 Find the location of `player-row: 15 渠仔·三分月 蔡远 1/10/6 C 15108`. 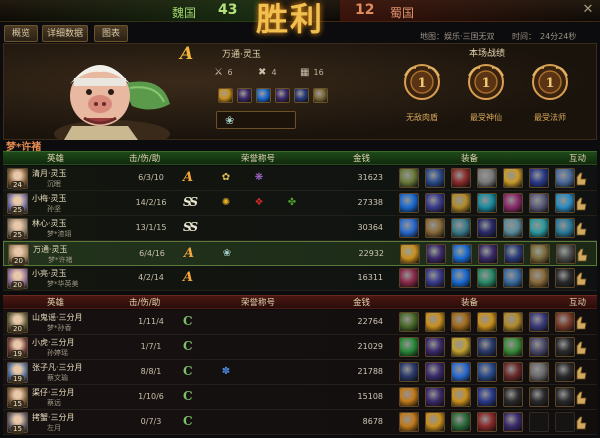

player-row: 15 渠仔·三分月 蔡远 1/10/6 C 15108 is located at coordinates (300, 397).